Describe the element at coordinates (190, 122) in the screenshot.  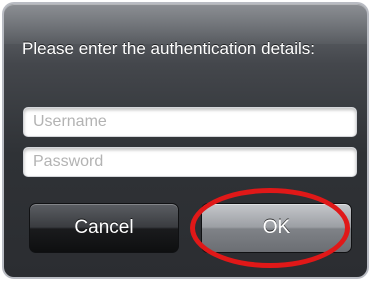
I see `username-input` at that location.